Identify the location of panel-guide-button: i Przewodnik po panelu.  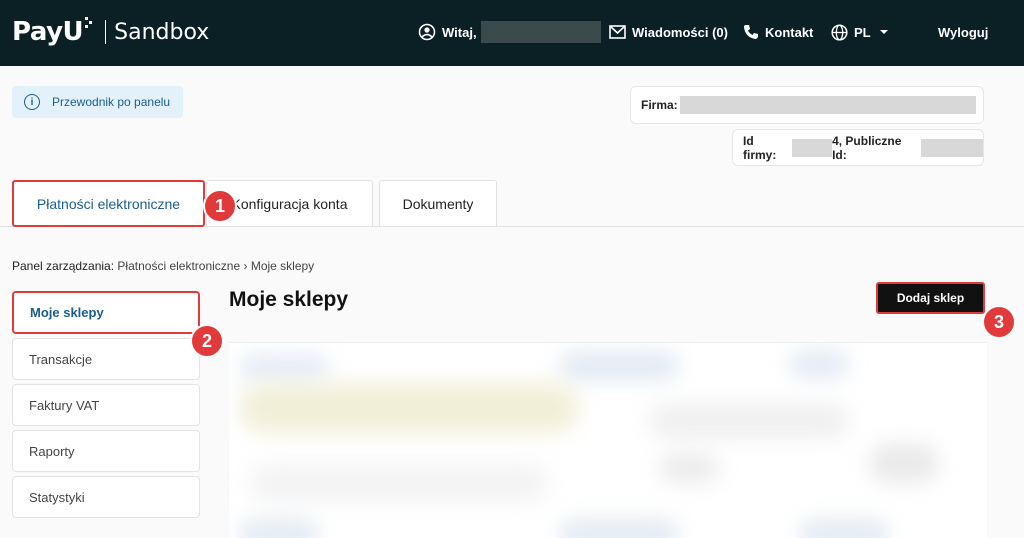
(97, 102).